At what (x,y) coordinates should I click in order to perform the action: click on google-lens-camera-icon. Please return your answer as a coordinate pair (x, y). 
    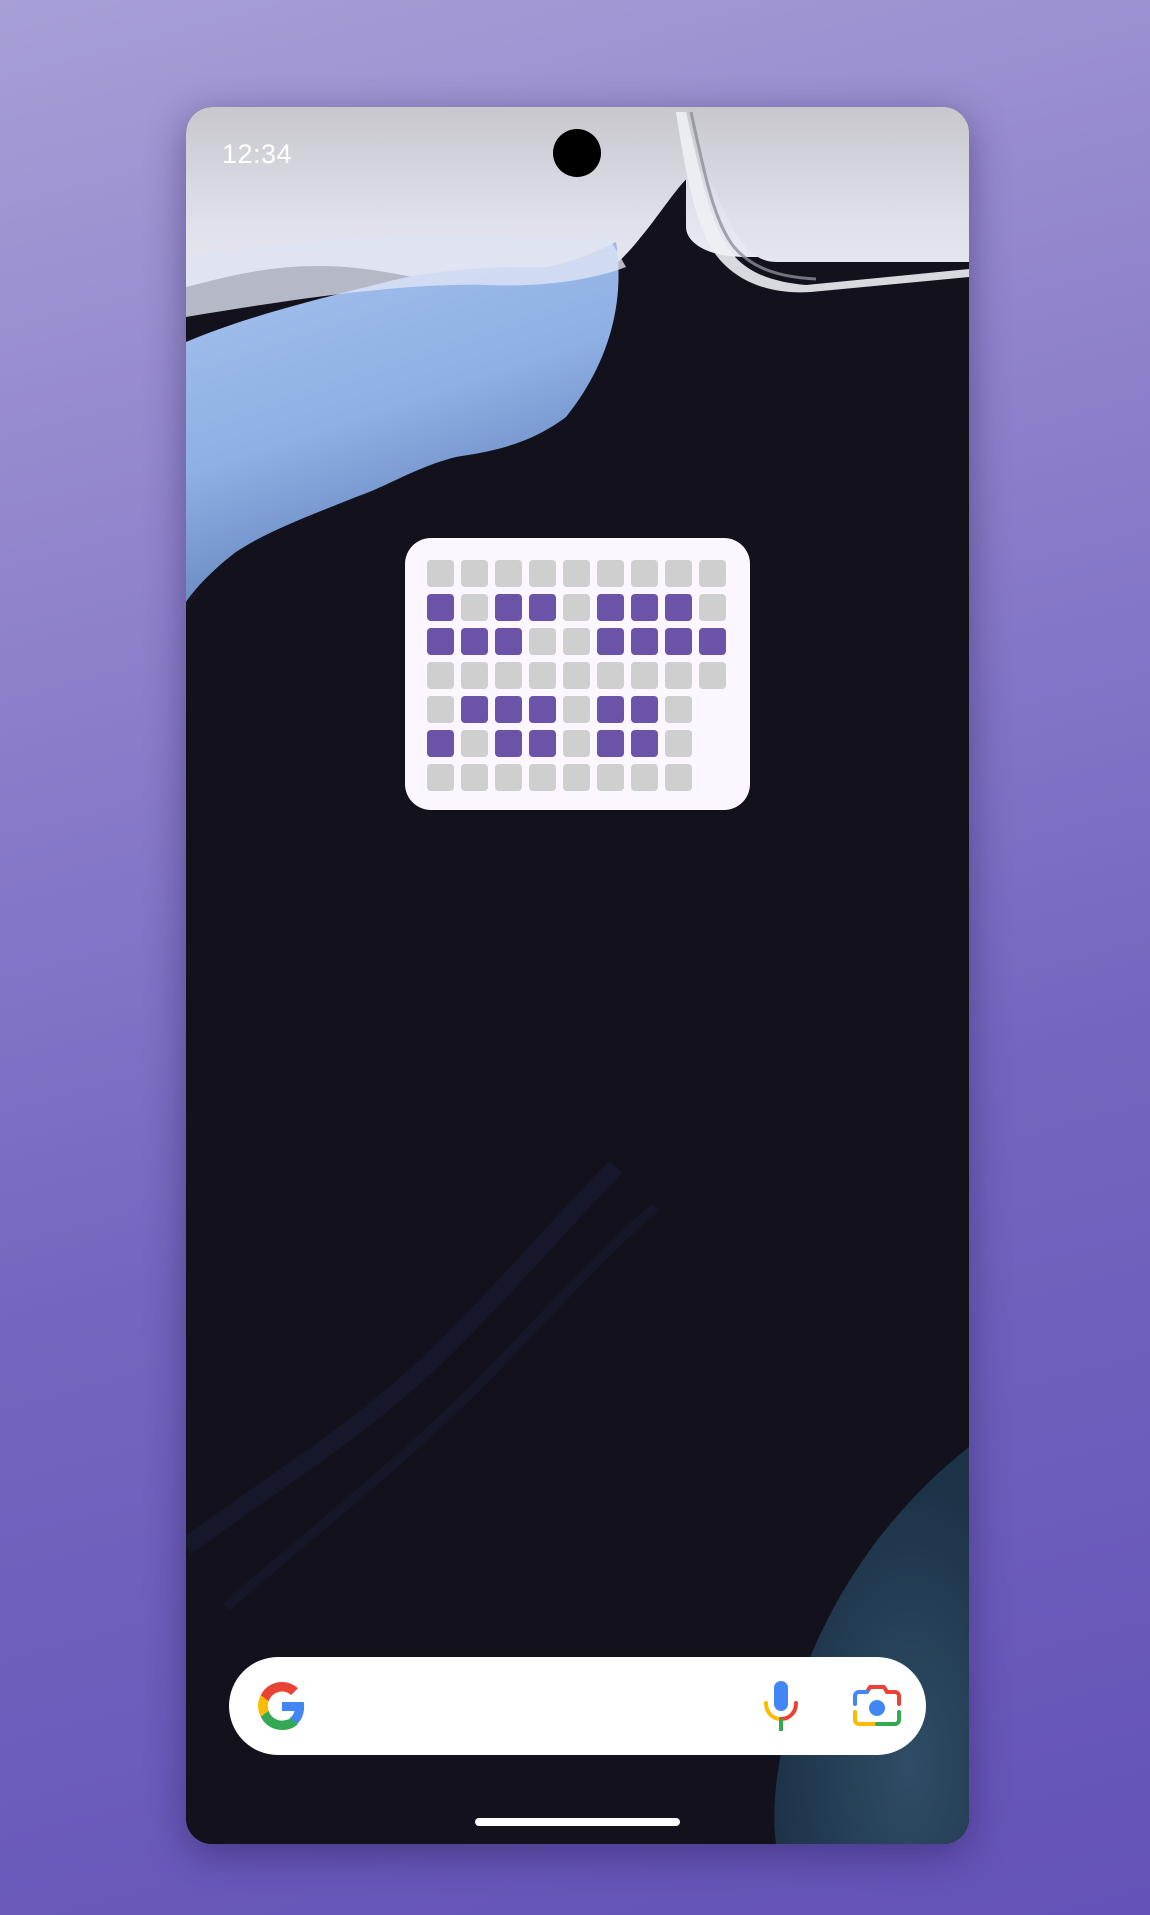
    Looking at the image, I should click on (877, 1706).